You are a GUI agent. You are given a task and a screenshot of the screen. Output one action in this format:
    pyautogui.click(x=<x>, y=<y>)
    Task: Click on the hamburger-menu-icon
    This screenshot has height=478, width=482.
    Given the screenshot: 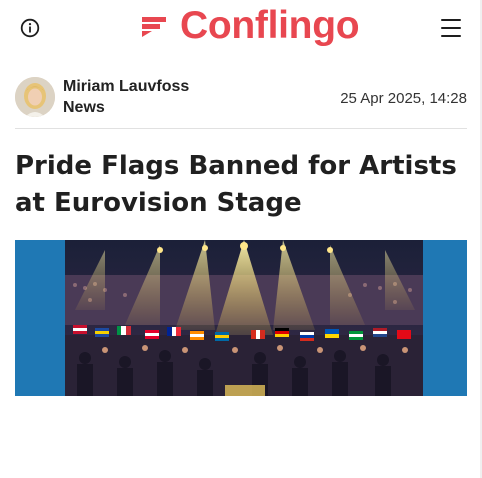 What is the action you would take?
    pyautogui.click(x=451, y=28)
    